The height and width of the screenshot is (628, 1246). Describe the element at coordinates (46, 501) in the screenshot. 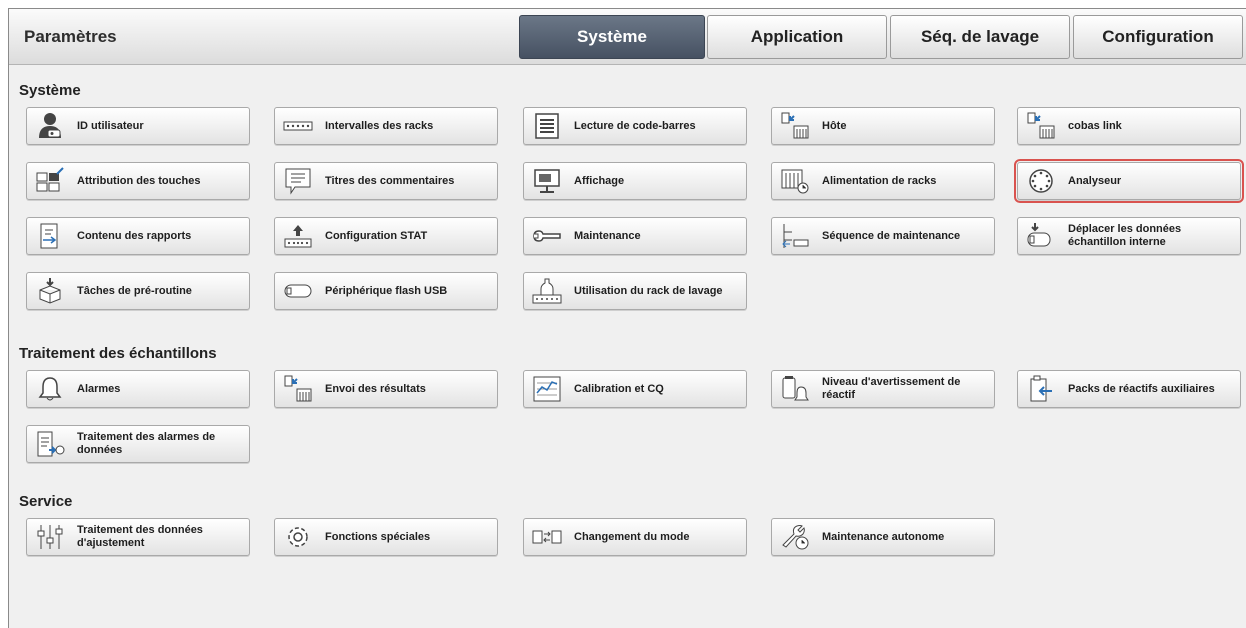

I see `section-title-service: Service` at that location.